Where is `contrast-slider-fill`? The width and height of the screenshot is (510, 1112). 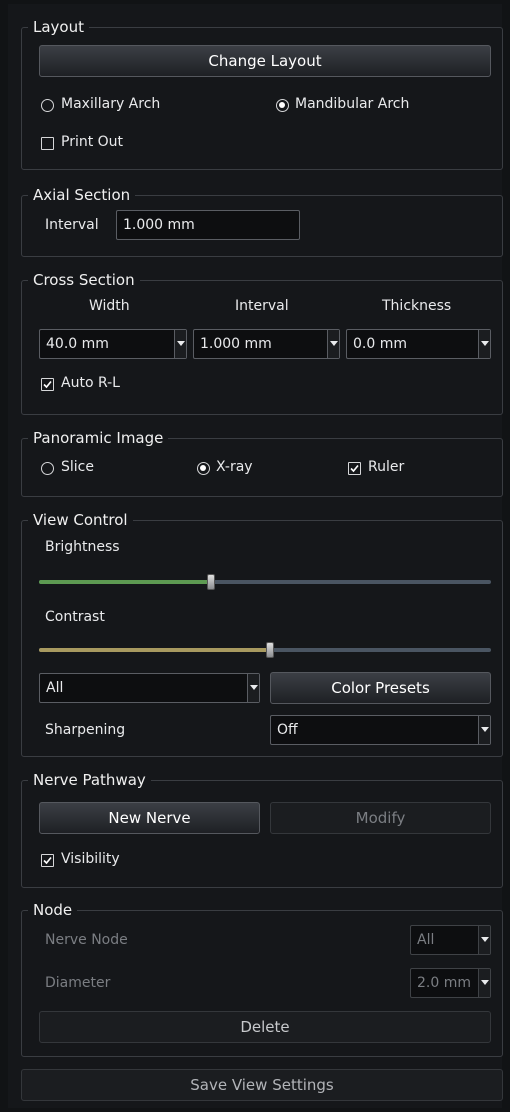
contrast-slider-fill is located at coordinates (154, 650).